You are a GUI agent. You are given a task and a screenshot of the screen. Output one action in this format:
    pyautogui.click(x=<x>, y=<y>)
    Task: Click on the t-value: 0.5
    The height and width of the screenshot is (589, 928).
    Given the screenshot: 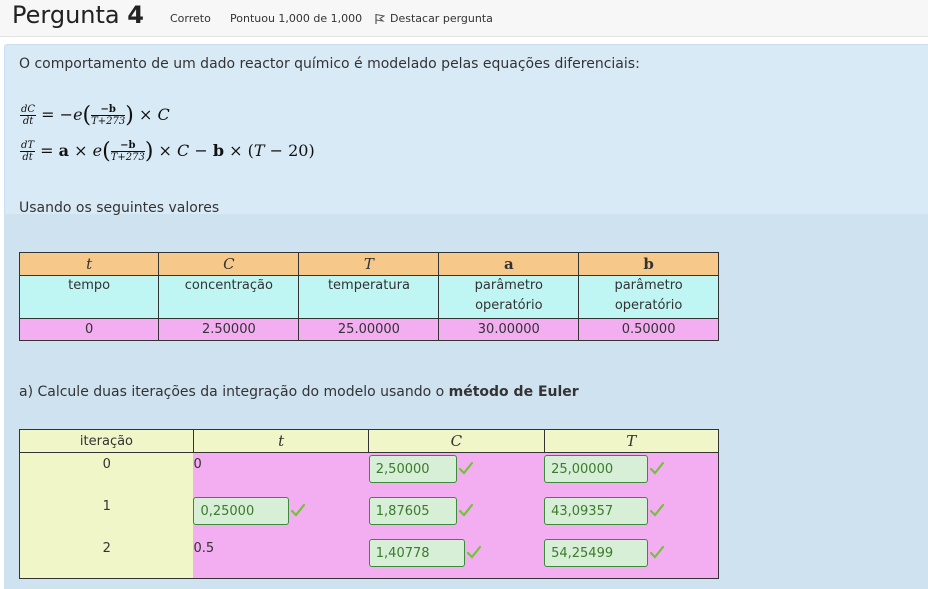 What is the action you would take?
    pyautogui.click(x=204, y=548)
    